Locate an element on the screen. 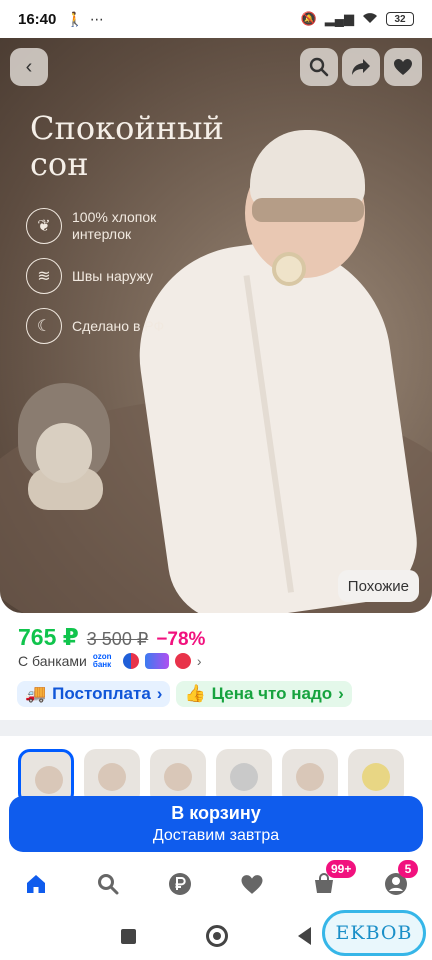 This screenshot has width=432, height=960. price-current: 765 ₽ is located at coordinates (48, 637).